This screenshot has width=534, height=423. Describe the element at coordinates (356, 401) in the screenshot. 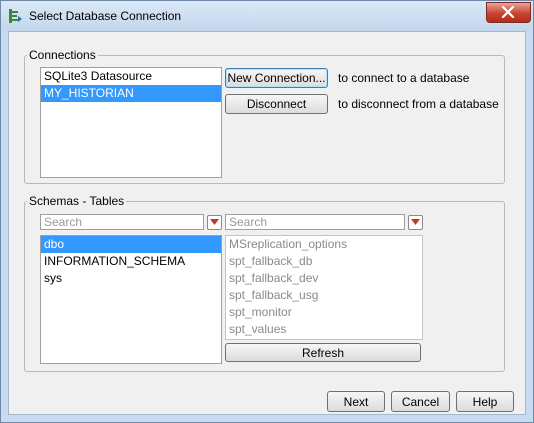

I see `next-button: Next` at that location.